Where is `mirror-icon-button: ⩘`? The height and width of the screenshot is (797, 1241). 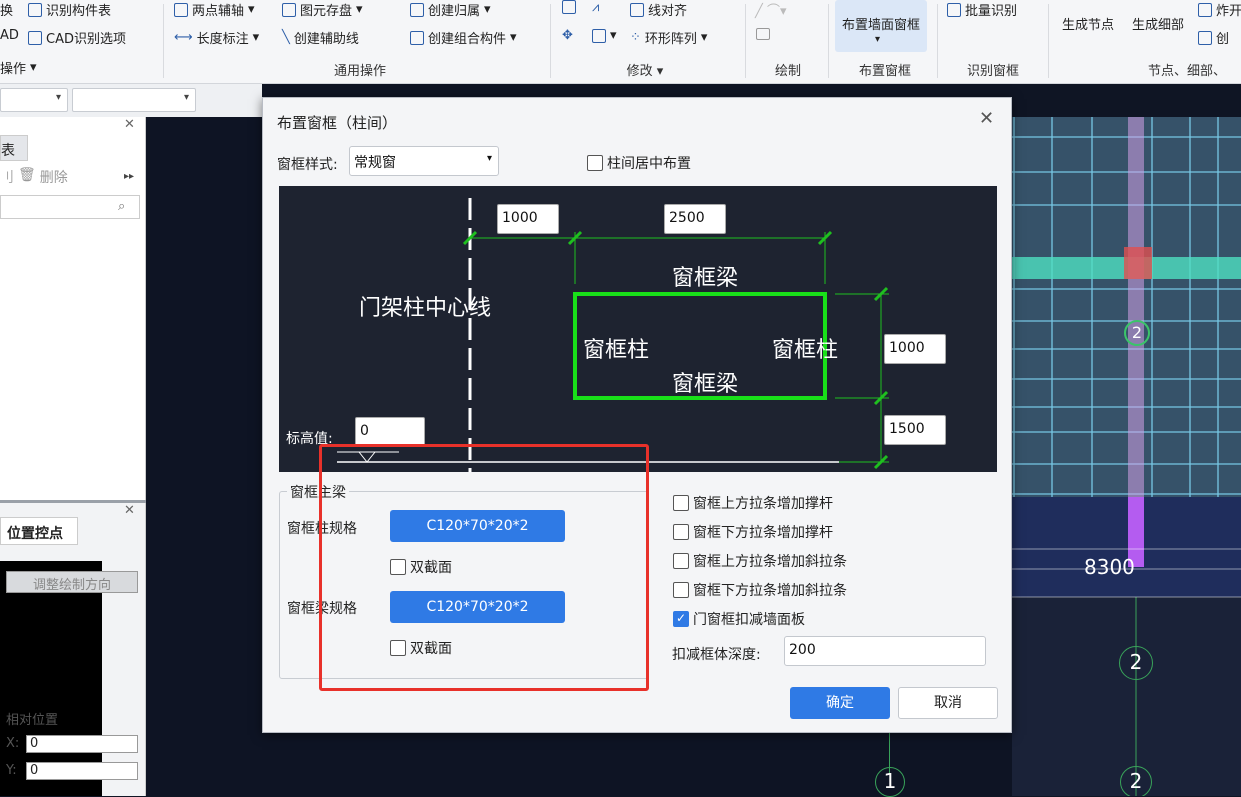
mirror-icon-button: ⩘ is located at coordinates (595, 7).